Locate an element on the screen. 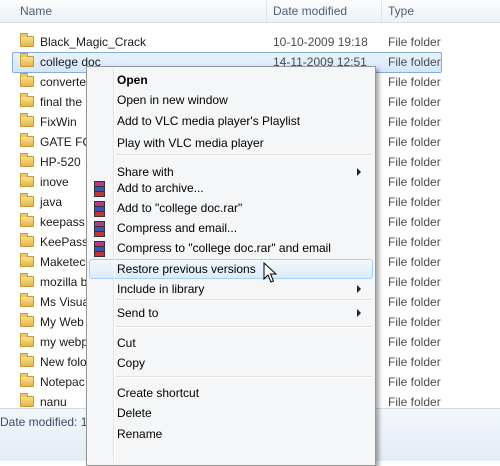 The height and width of the screenshot is (466, 500). menu-item-open-in-new-window: Open in new window is located at coordinates (231, 100).